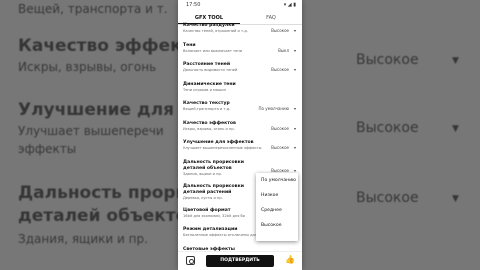 The image size is (480, 270). I want to click on confirm-button: ПОДТВЕРДИТЬ, so click(240, 261).